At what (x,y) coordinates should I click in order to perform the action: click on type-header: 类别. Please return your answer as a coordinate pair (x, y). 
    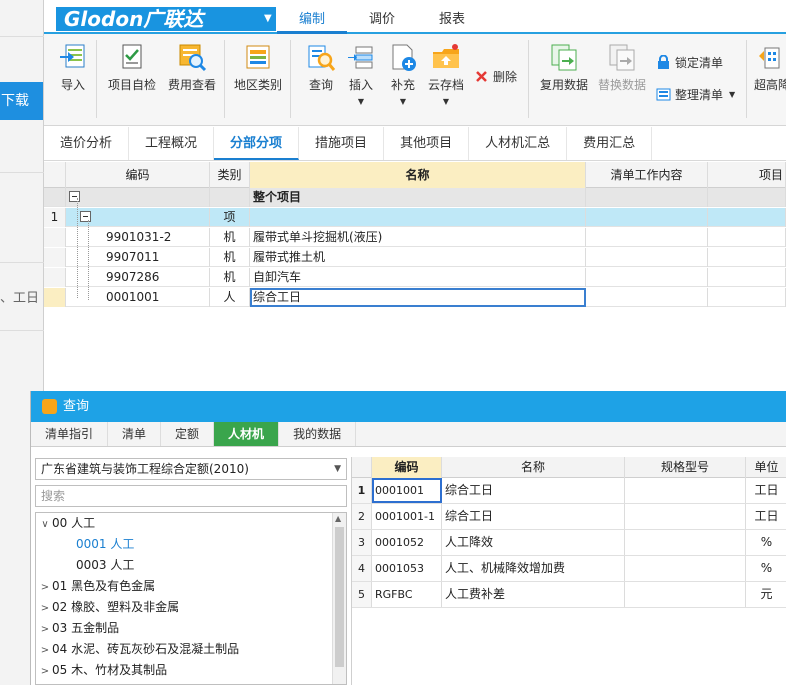
    Looking at the image, I should click on (230, 175).